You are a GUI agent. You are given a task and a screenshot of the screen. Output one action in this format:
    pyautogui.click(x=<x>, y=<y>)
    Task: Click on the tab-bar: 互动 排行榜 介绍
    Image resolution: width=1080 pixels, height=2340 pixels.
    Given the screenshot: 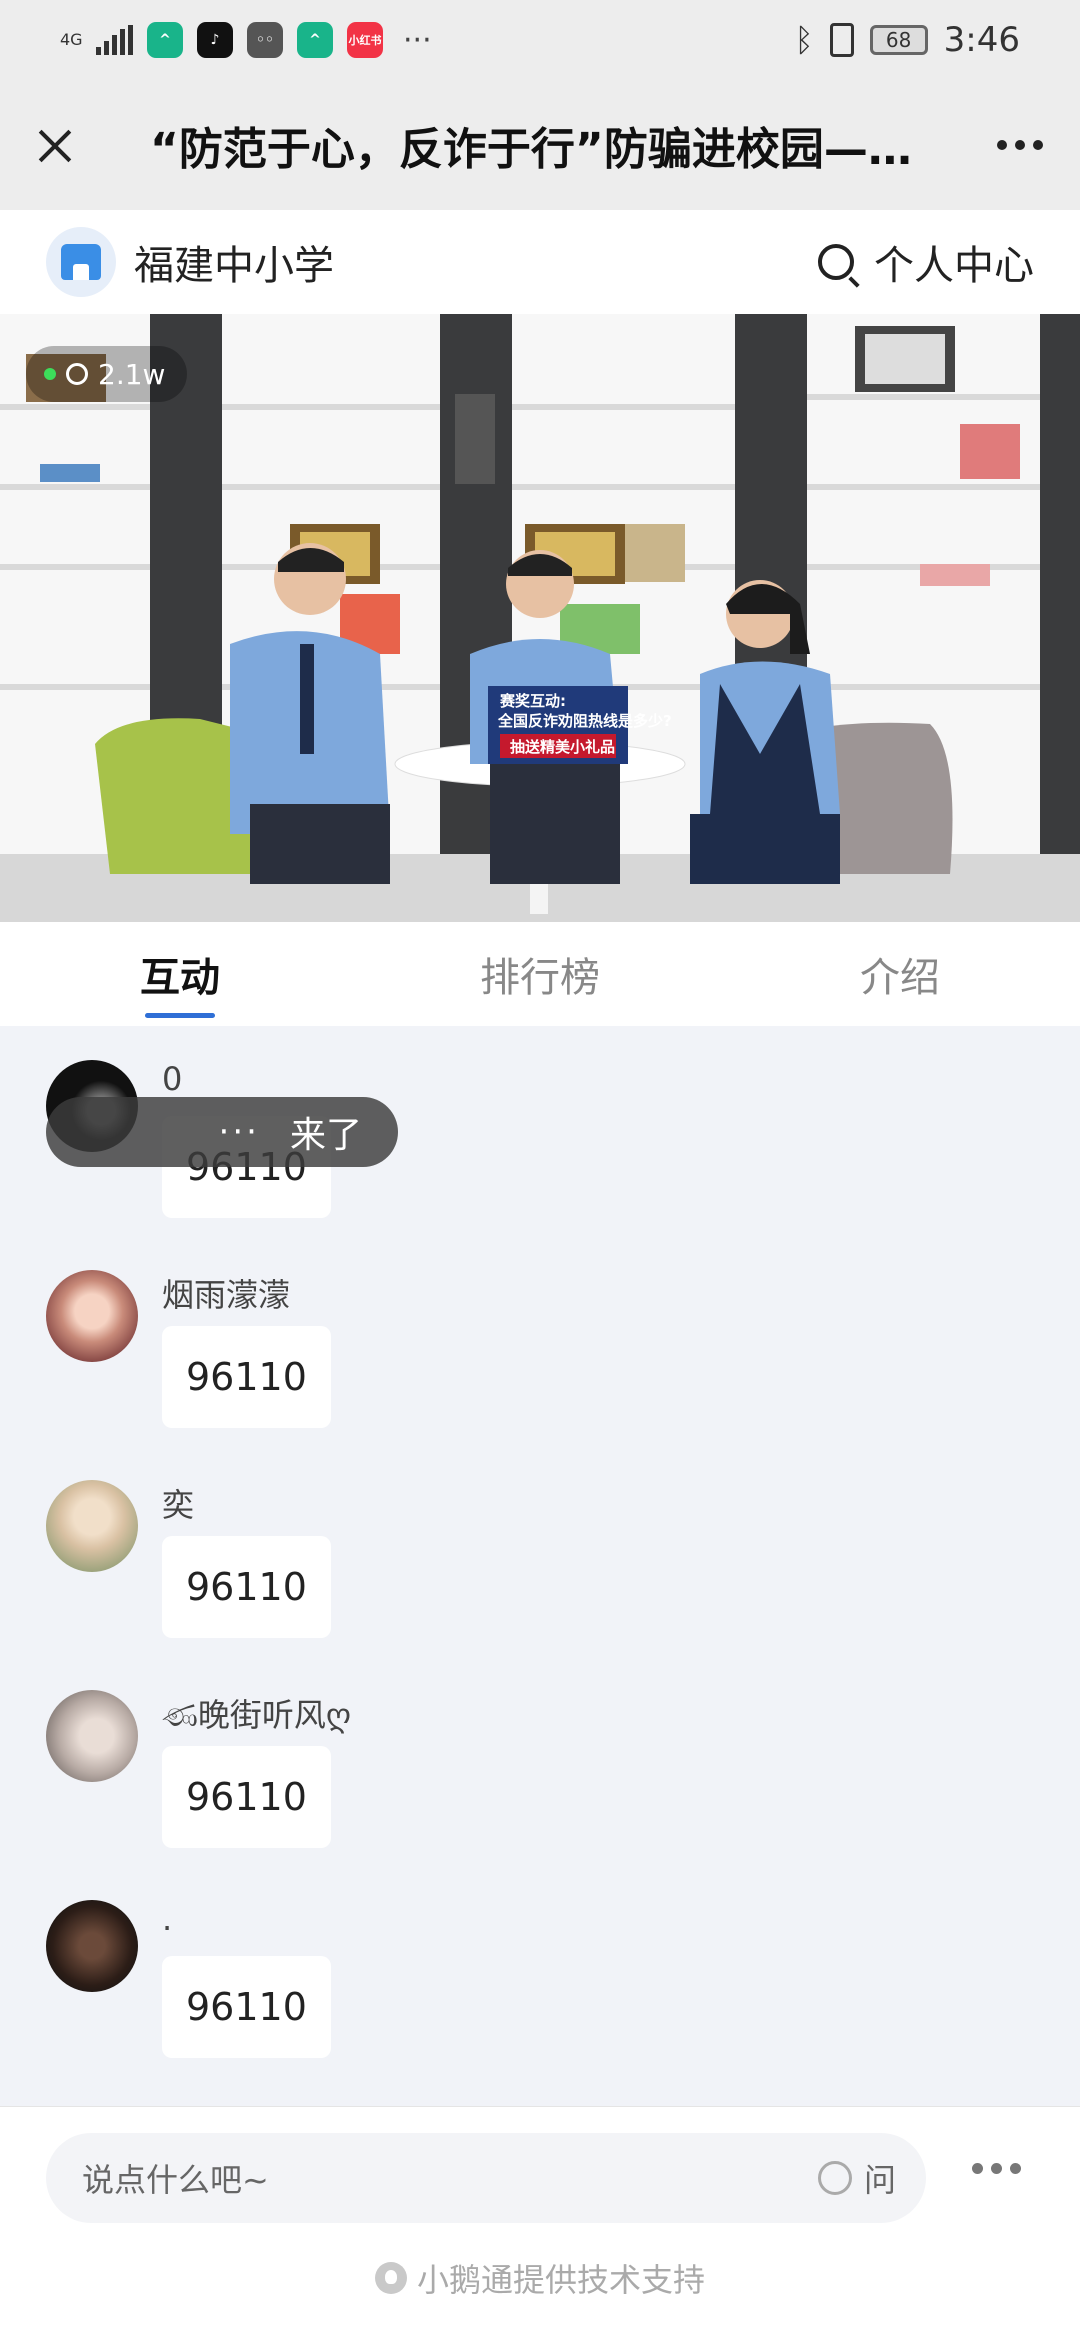 What is the action you would take?
    pyautogui.click(x=540, y=974)
    